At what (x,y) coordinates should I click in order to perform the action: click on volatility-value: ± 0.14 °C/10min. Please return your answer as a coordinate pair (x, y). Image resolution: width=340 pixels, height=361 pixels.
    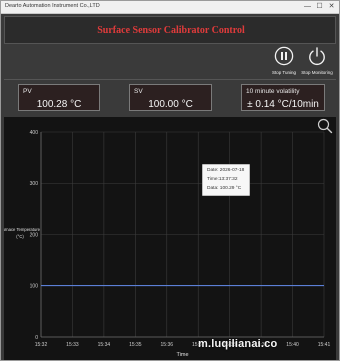
    Looking at the image, I should click on (283, 104).